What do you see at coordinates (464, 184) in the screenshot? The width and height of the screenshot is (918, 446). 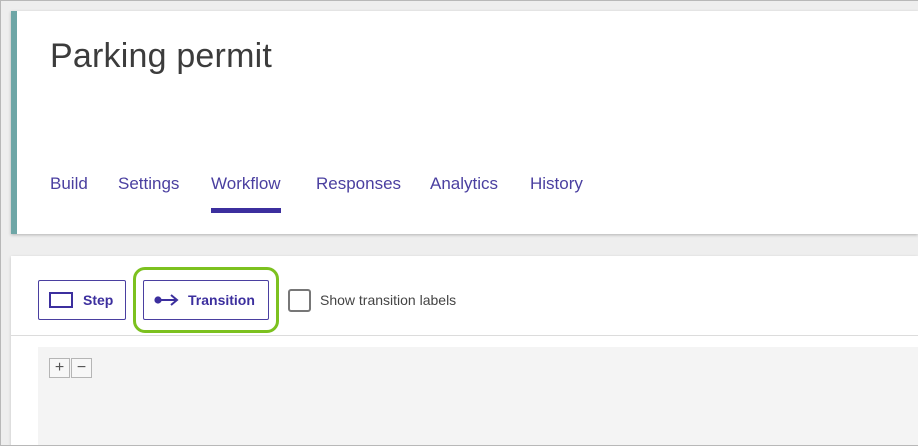 I see `tab-analytics: Analytics` at bounding box center [464, 184].